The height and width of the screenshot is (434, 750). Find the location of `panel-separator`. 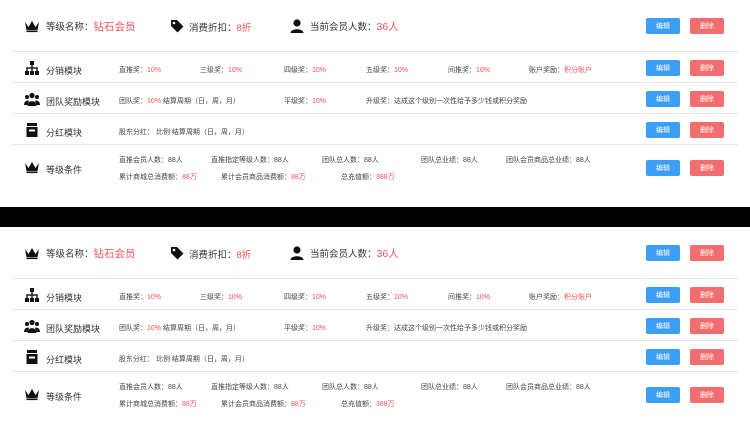

panel-separator is located at coordinates (375, 217).